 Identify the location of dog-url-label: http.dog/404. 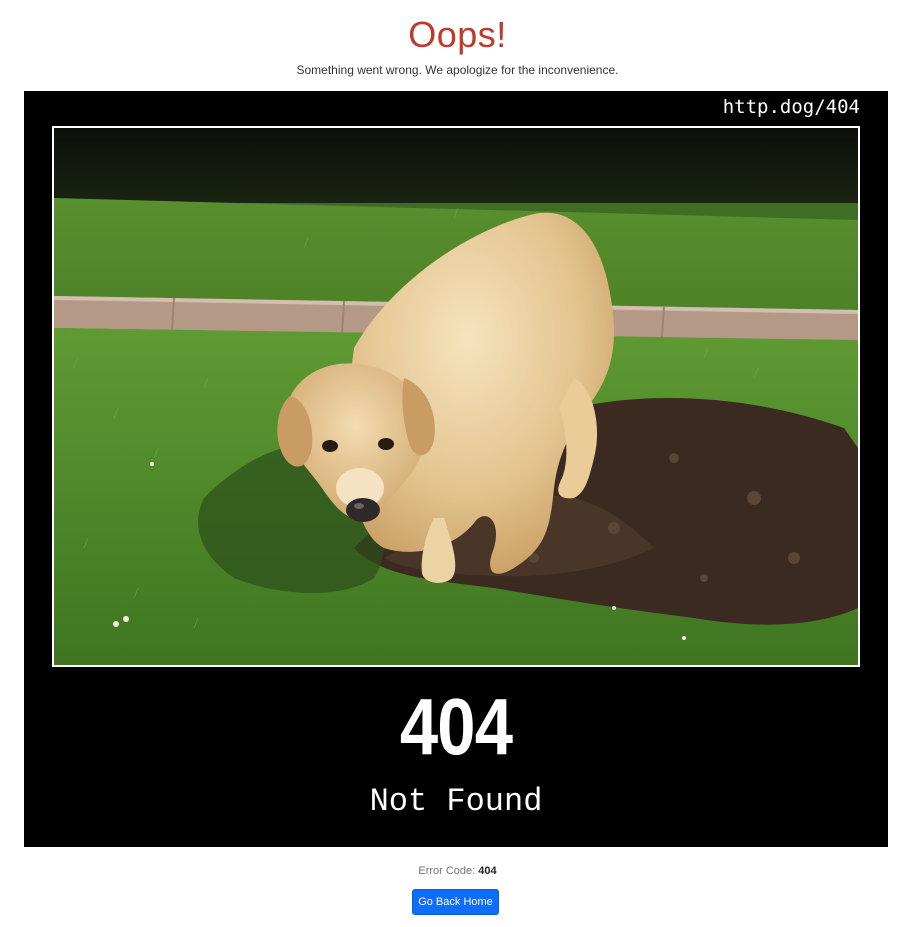
(791, 107).